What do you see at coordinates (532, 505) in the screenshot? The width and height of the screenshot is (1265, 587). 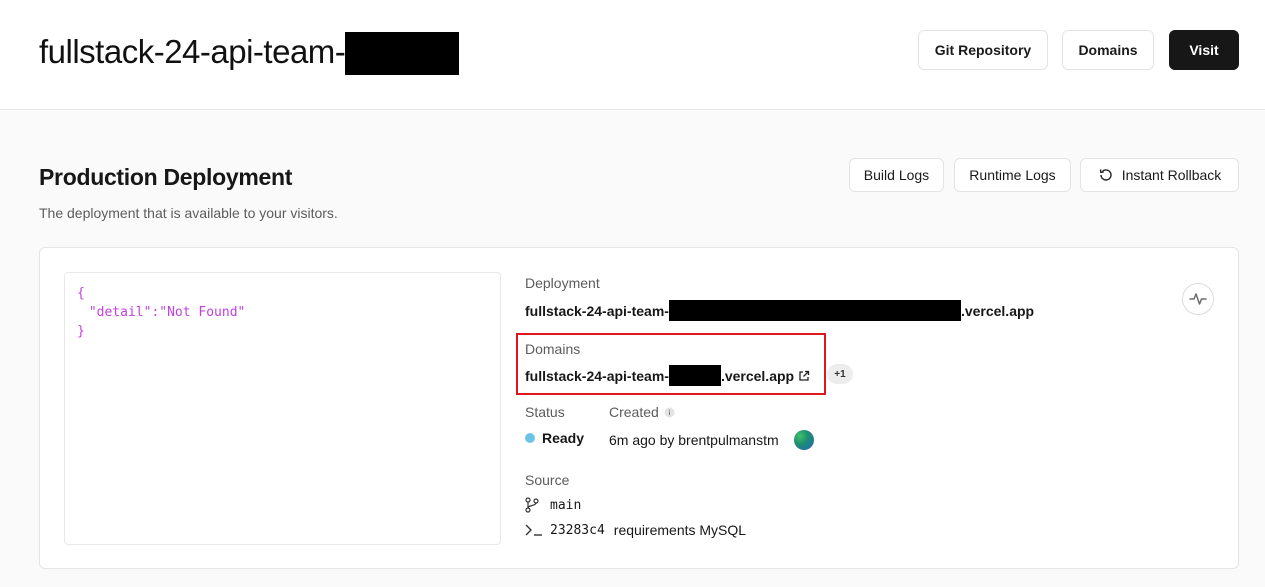 I see `git-branch-icon` at bounding box center [532, 505].